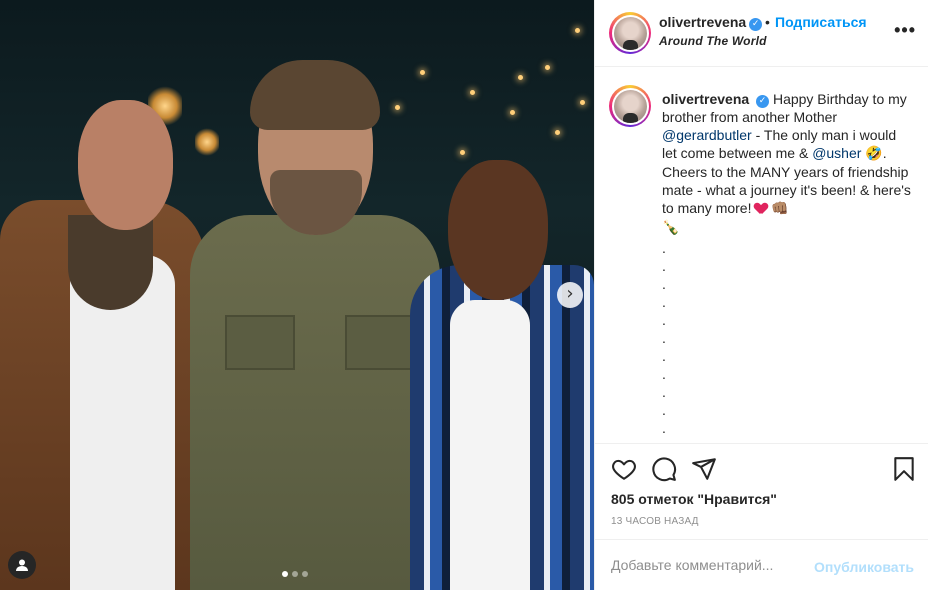 Image resolution: width=928 pixels, height=590 pixels. I want to click on more-options-icon: •••, so click(905, 30).